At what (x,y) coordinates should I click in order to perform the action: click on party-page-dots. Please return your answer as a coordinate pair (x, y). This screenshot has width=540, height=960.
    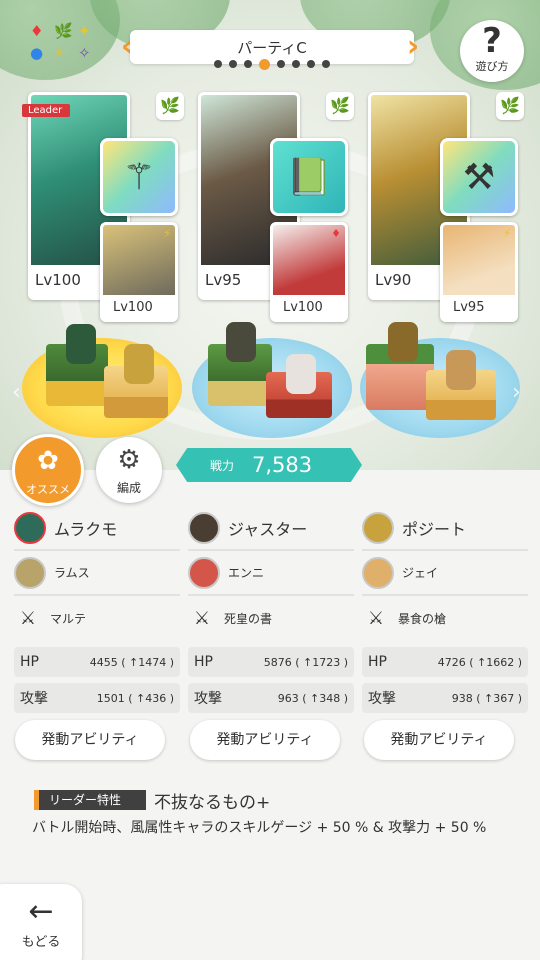
    Looking at the image, I should click on (272, 64).